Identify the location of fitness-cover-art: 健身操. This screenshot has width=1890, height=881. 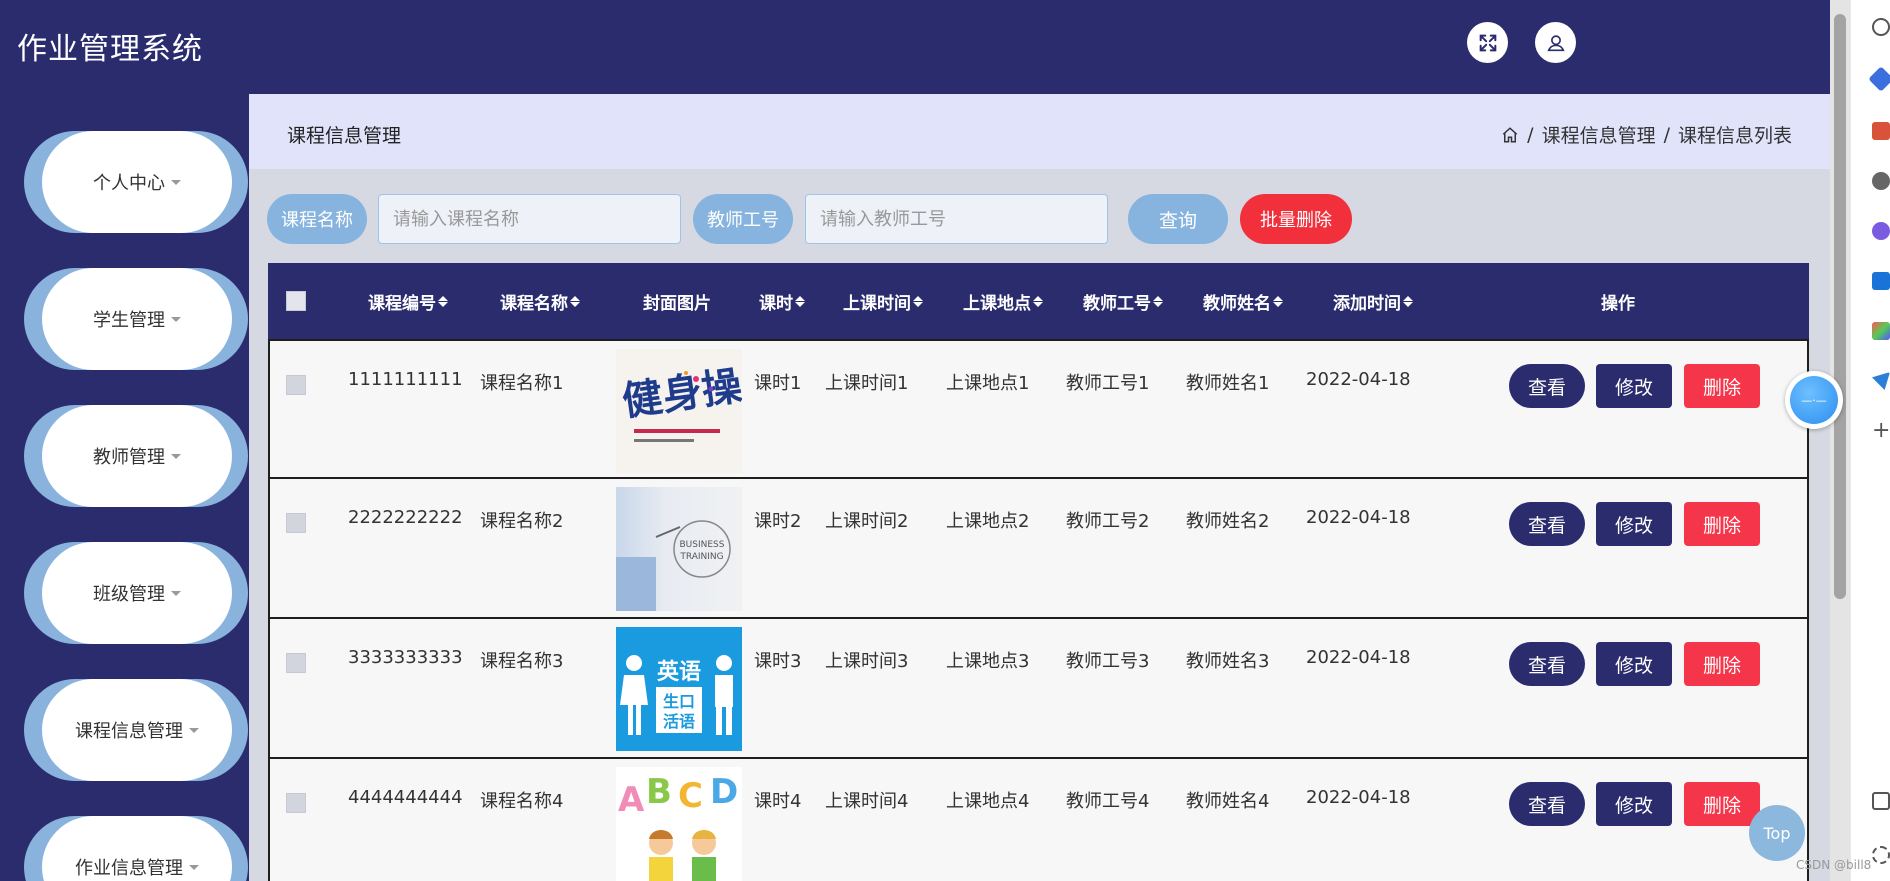
(680, 402).